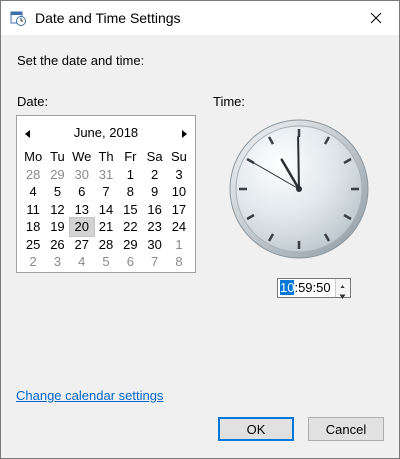 The width and height of the screenshot is (400, 459). What do you see at coordinates (154, 156) in the screenshot?
I see `weekday-header: Sa` at bounding box center [154, 156].